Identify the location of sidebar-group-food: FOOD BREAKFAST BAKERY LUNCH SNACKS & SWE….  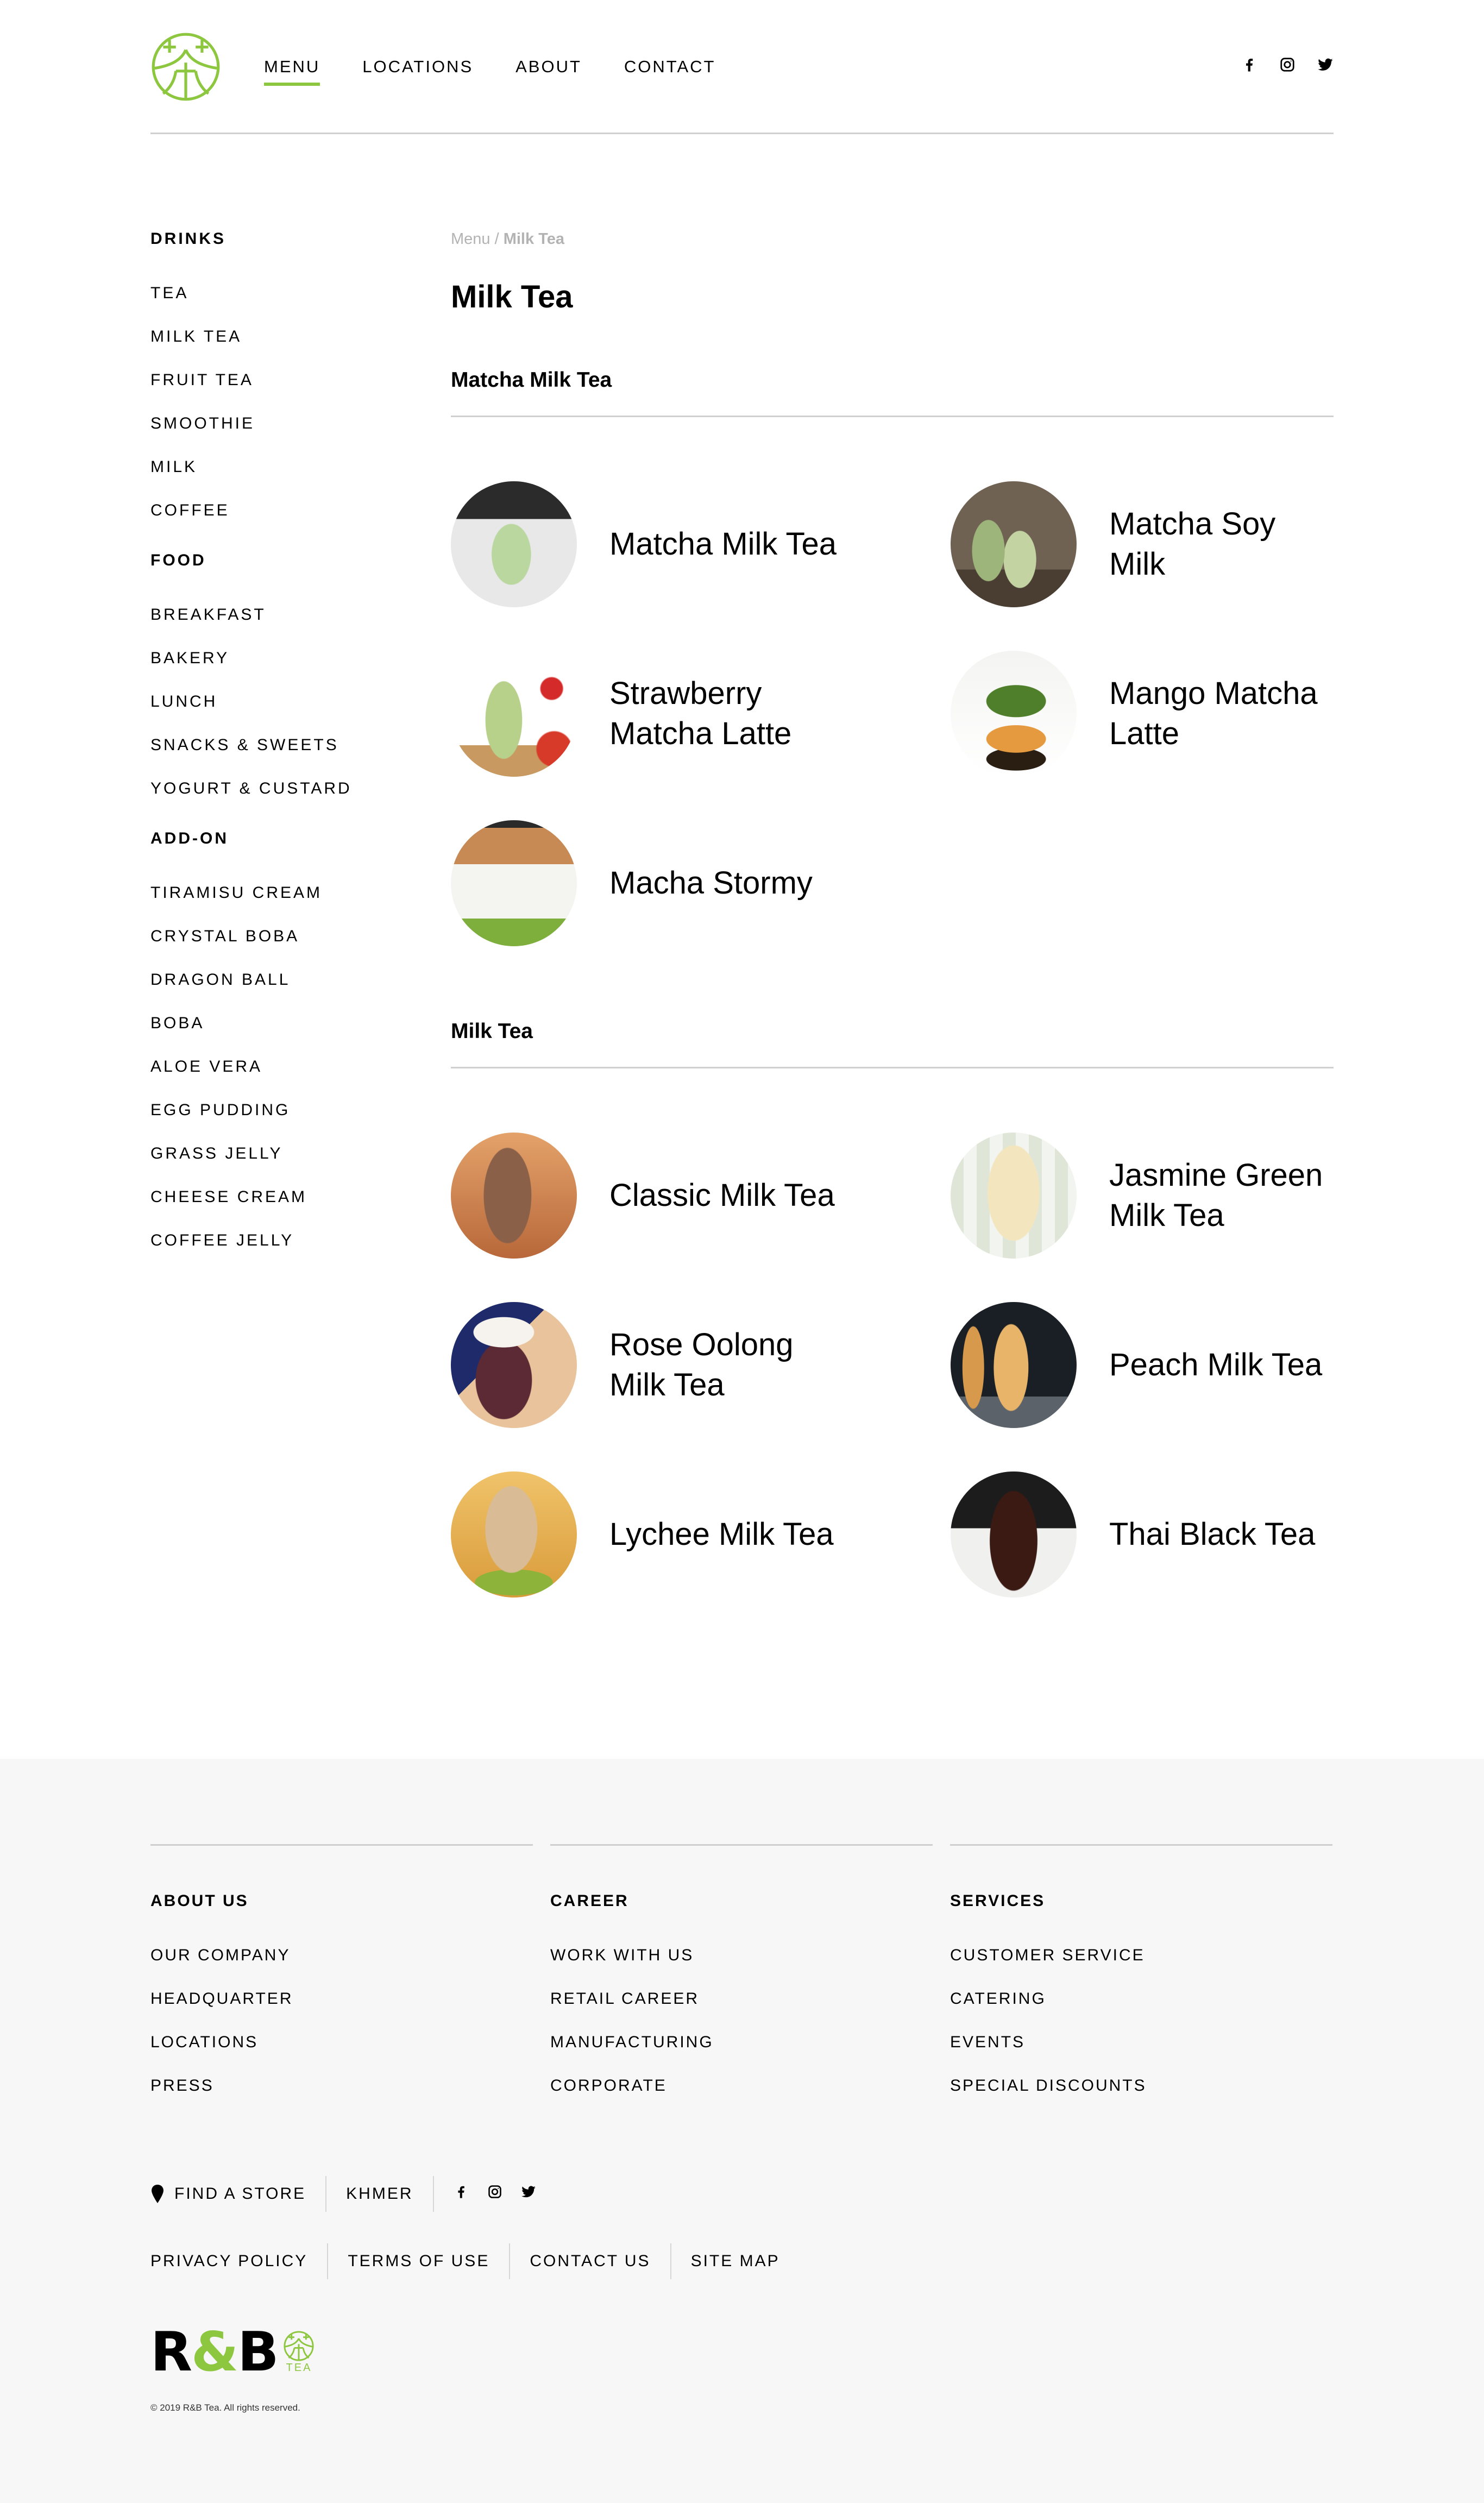
(286, 675).